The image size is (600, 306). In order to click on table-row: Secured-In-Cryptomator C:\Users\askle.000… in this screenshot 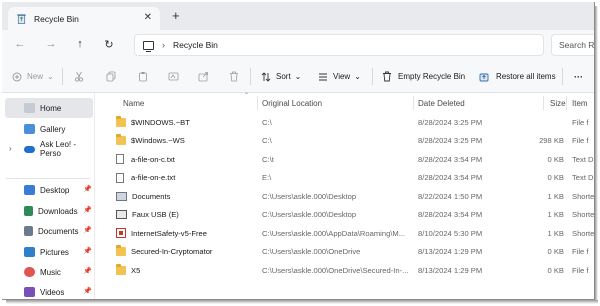, I will do `click(345, 252)`.